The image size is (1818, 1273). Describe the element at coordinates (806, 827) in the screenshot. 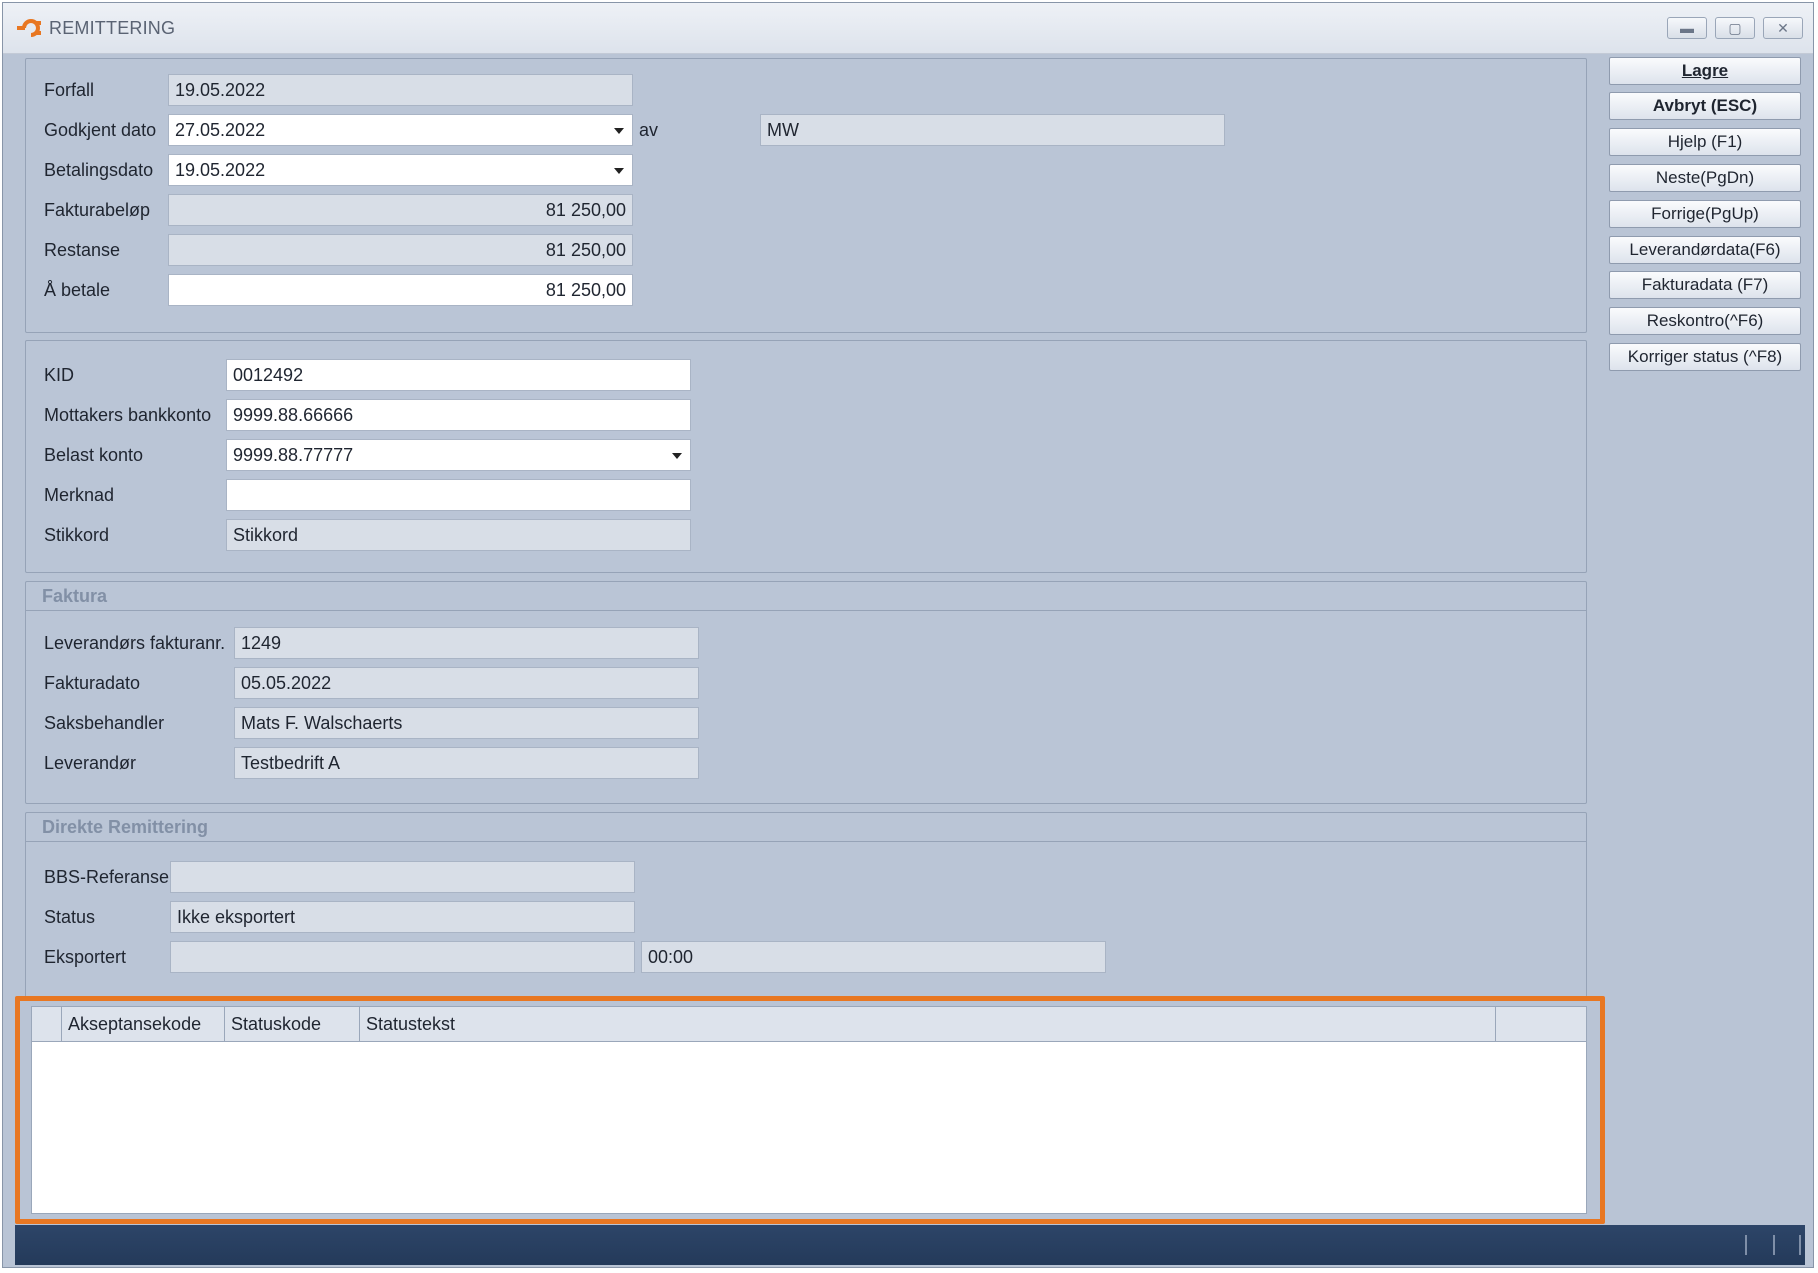

I see `direkte-remittering-group-title: Direkte Remittering` at that location.